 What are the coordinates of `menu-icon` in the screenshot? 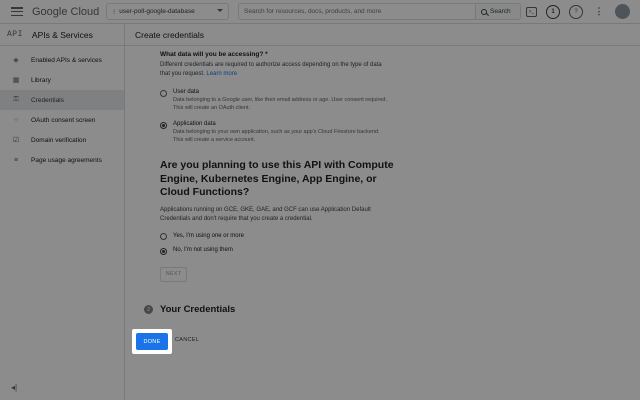 It's located at (17, 11).